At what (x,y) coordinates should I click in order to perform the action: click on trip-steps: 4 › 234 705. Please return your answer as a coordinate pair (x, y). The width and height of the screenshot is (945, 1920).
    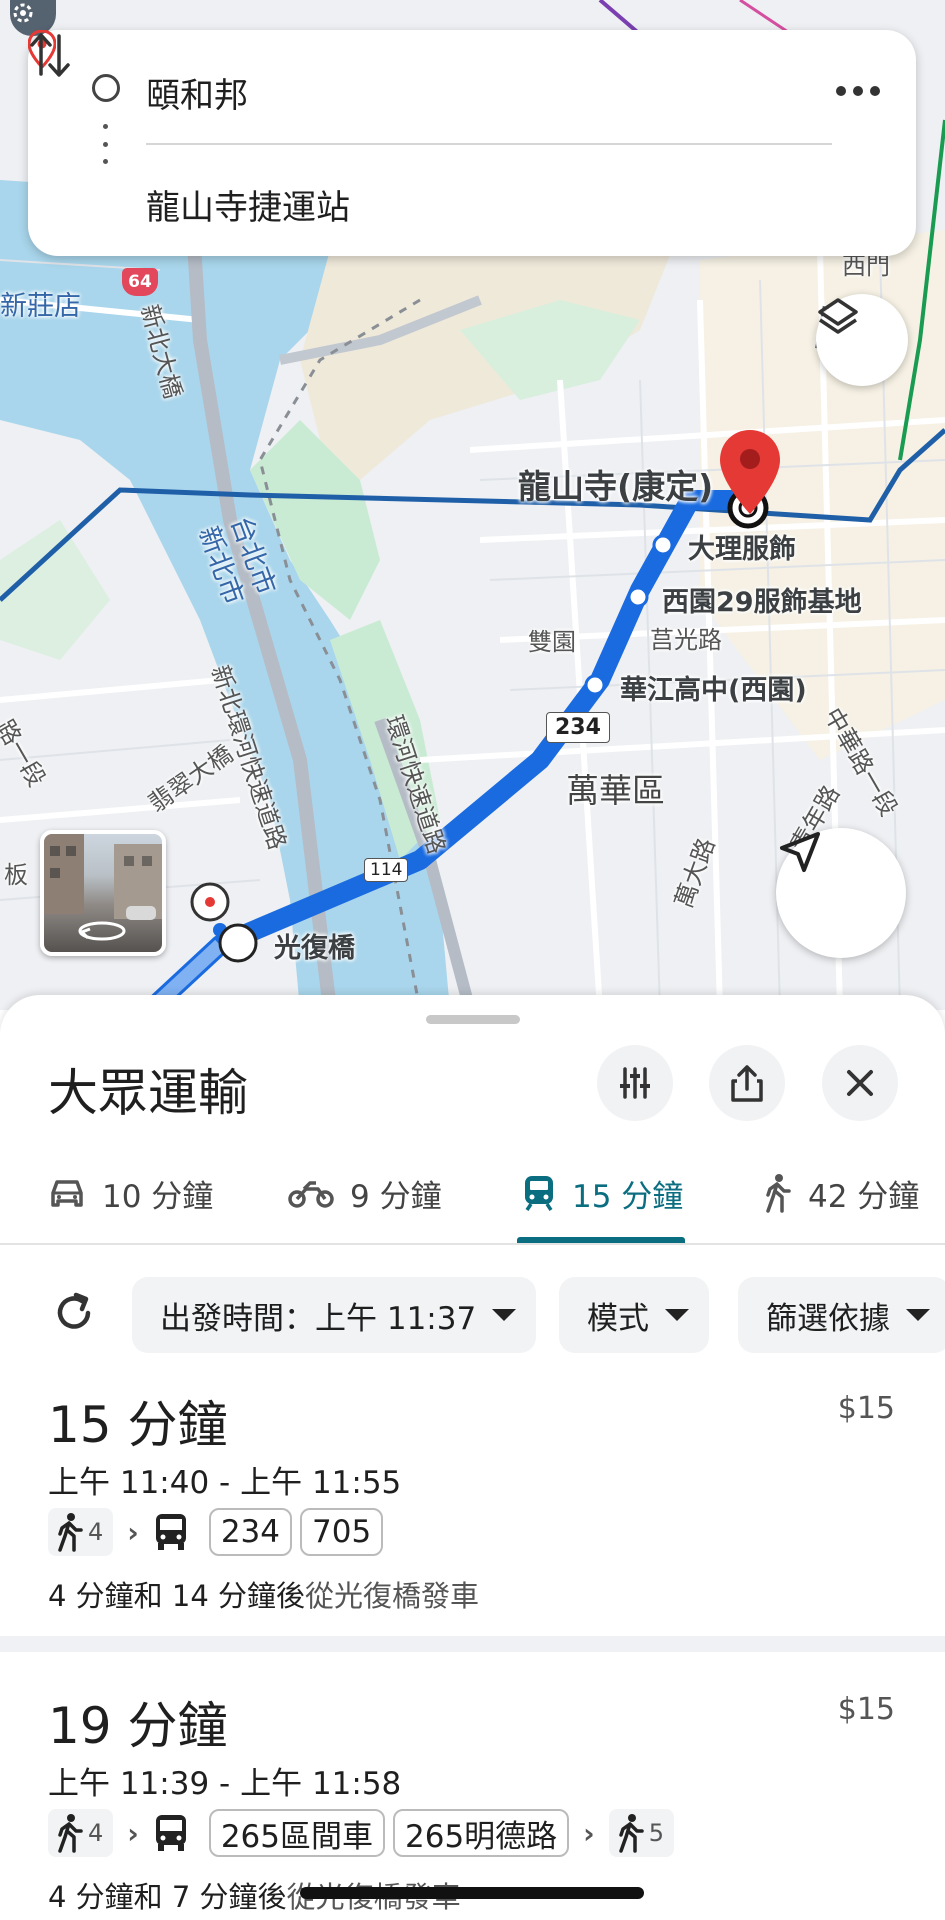
    Looking at the image, I should click on (216, 1532).